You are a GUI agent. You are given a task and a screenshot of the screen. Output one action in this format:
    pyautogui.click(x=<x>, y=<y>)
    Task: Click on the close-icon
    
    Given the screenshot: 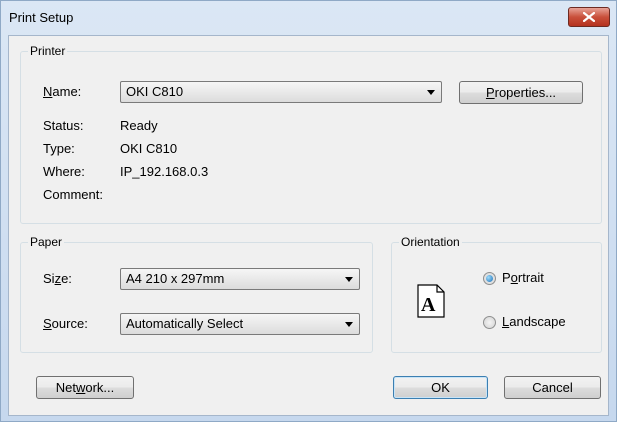 What is the action you would take?
    pyautogui.click(x=589, y=17)
    